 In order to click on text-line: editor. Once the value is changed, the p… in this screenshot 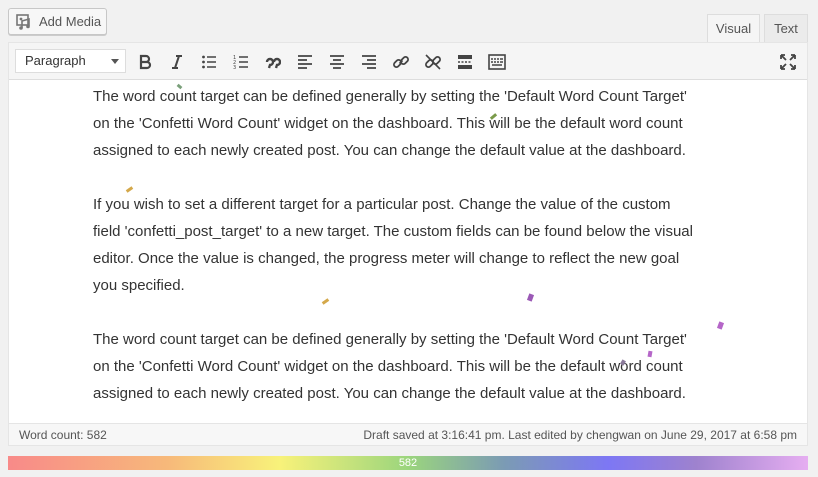, I will do `click(386, 258)`.